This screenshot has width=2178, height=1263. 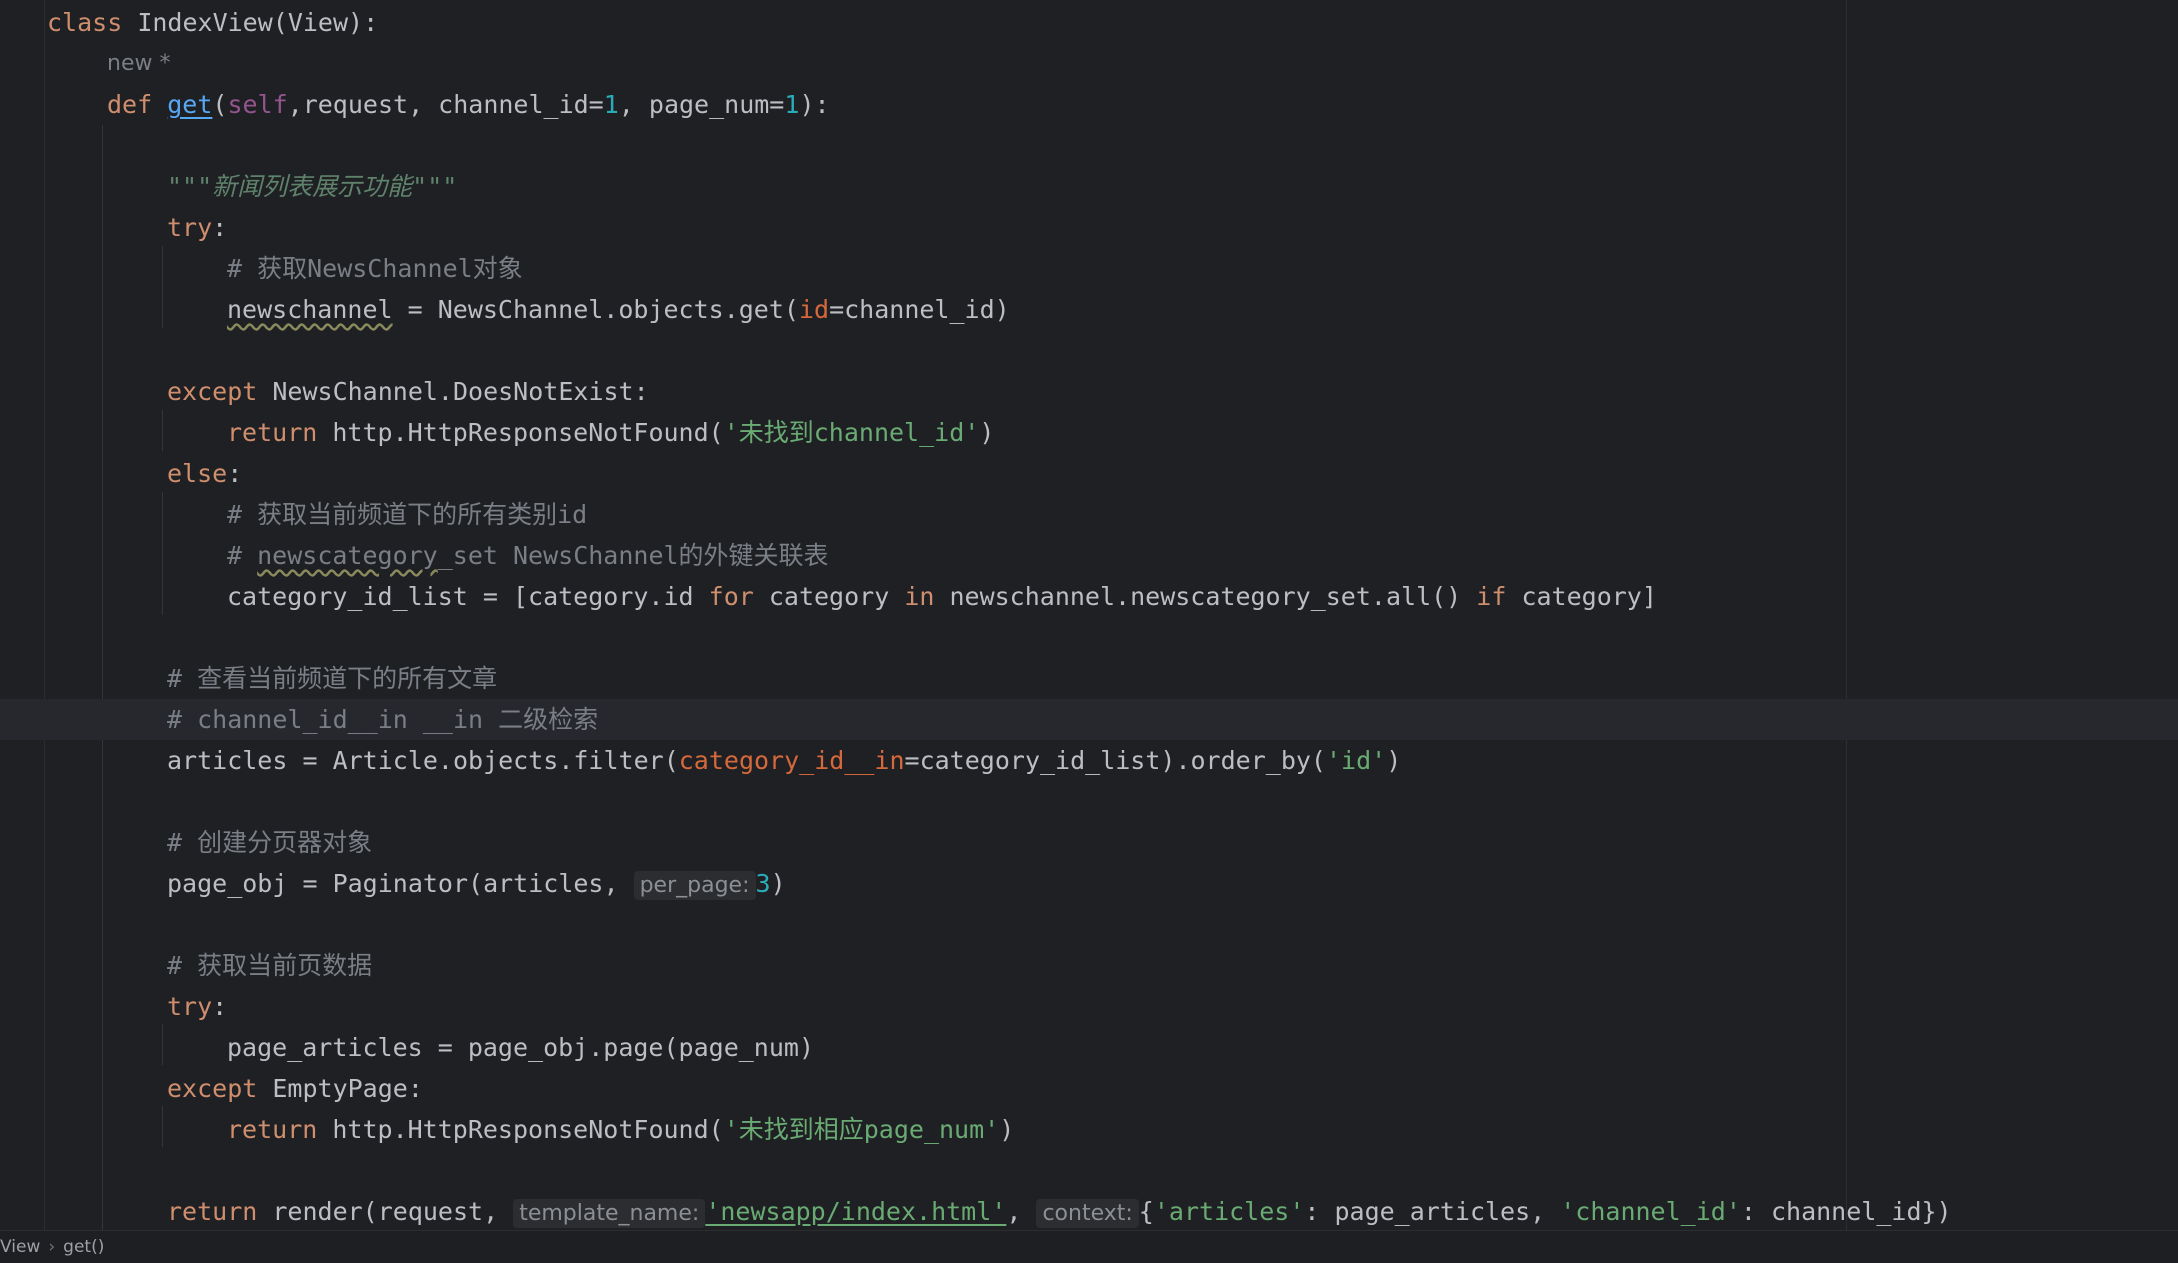 What do you see at coordinates (138, 63) in the screenshot?
I see `usage-inlay-hint: new *` at bounding box center [138, 63].